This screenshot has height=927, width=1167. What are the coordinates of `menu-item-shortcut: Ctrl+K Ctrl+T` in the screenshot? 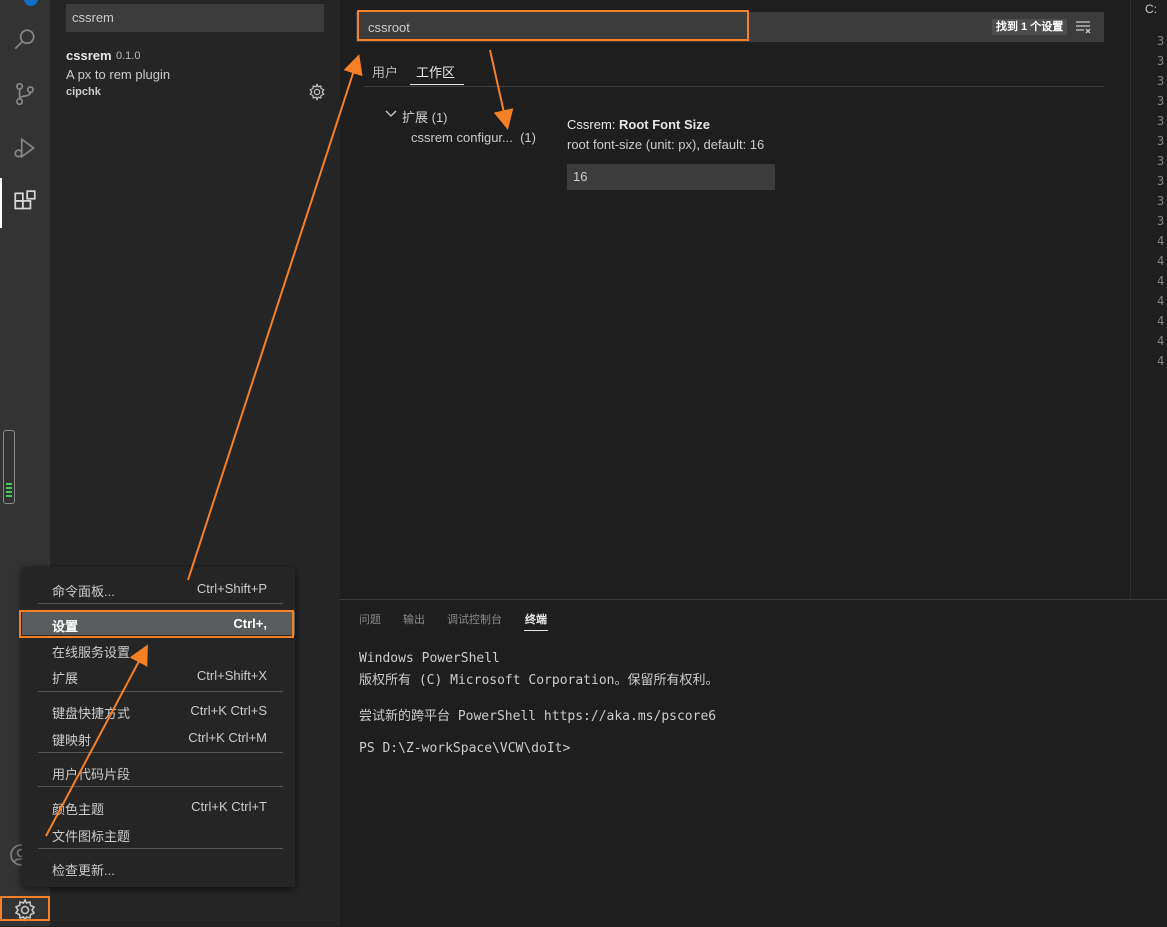 It's located at (229, 806).